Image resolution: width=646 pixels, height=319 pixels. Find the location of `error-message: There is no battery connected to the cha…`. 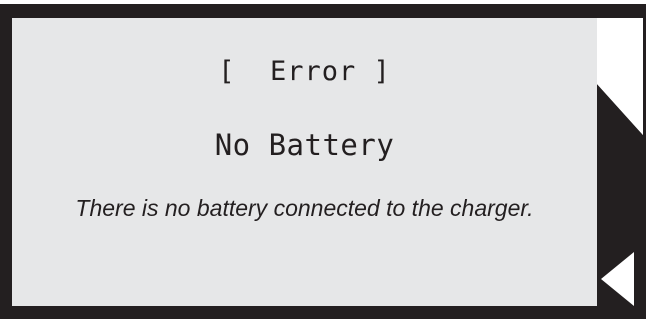

error-message: There is no battery connected to the cha… is located at coordinates (304, 208).